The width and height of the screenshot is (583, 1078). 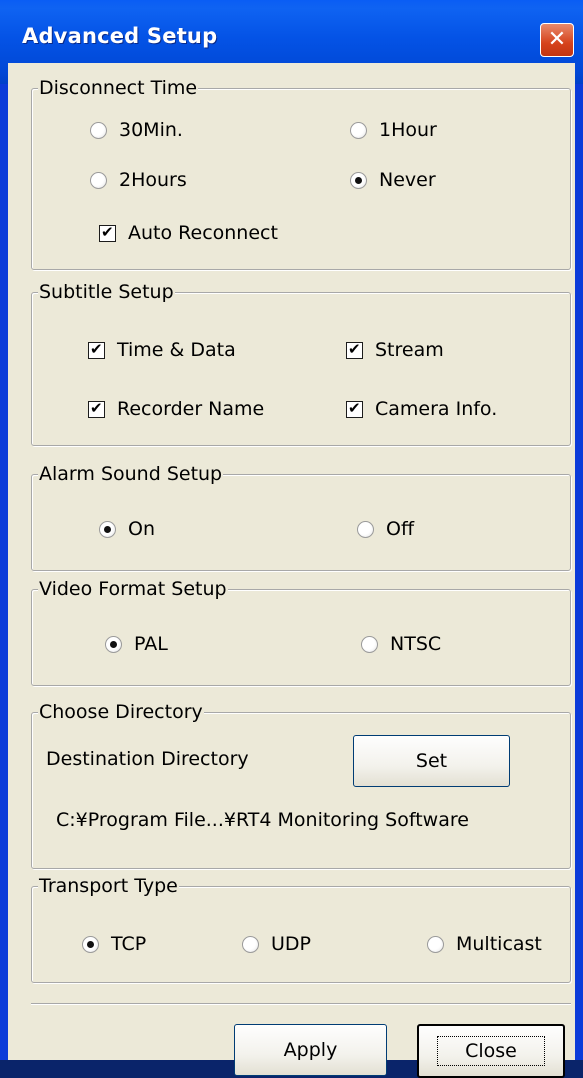 I want to click on alarm-sound-group: Alarm Sound Setup On Off, so click(x=301, y=517).